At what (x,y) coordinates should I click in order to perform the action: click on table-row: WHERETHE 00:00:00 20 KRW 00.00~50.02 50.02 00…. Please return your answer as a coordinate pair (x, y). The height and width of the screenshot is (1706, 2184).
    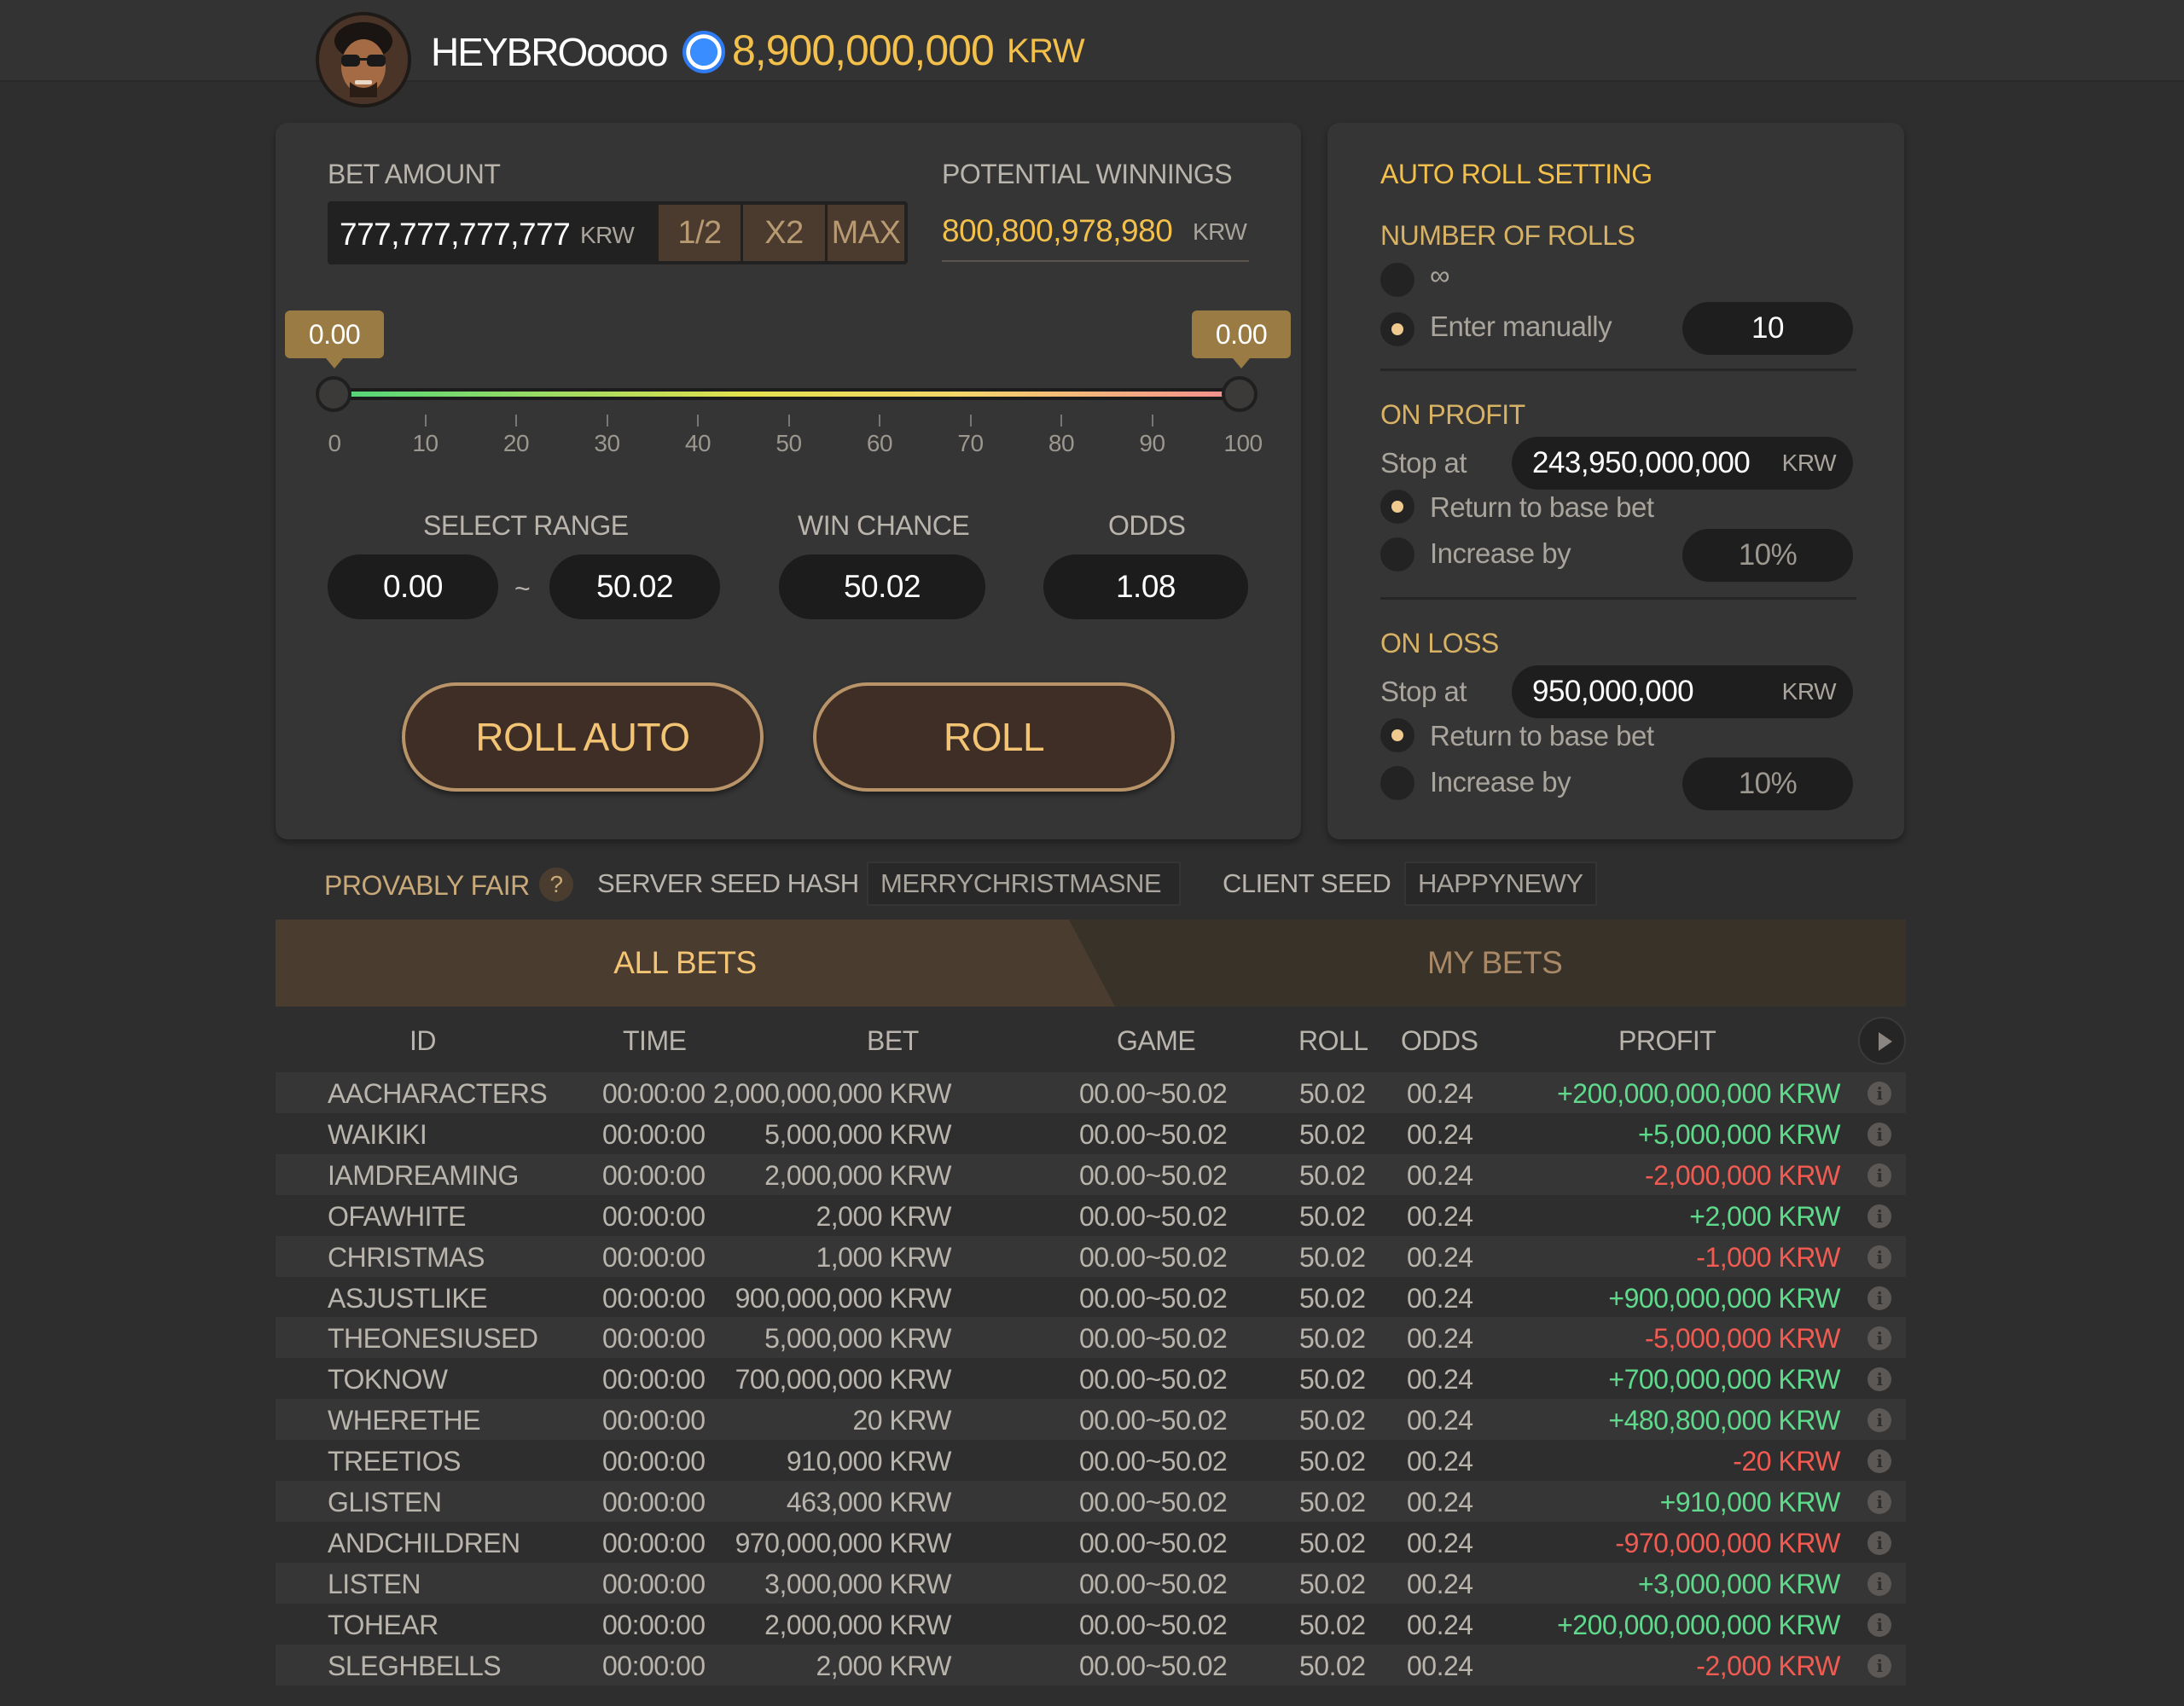
    Looking at the image, I should click on (1091, 1420).